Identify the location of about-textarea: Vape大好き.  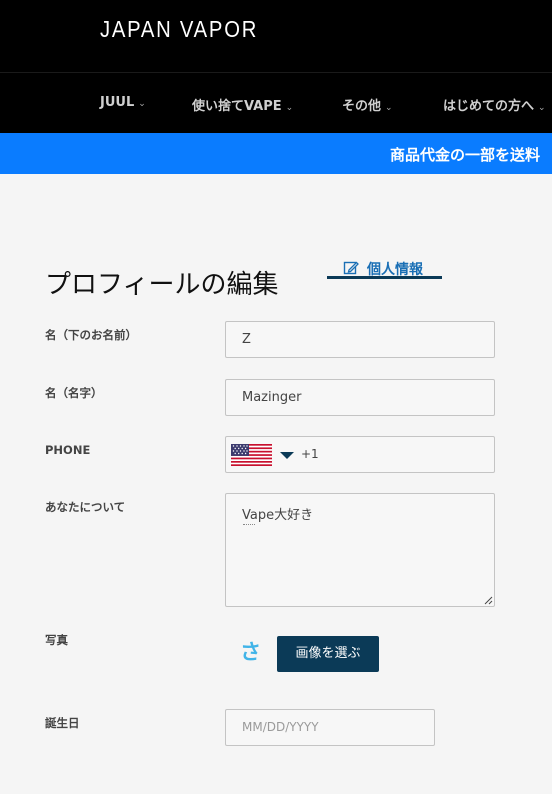
(360, 550).